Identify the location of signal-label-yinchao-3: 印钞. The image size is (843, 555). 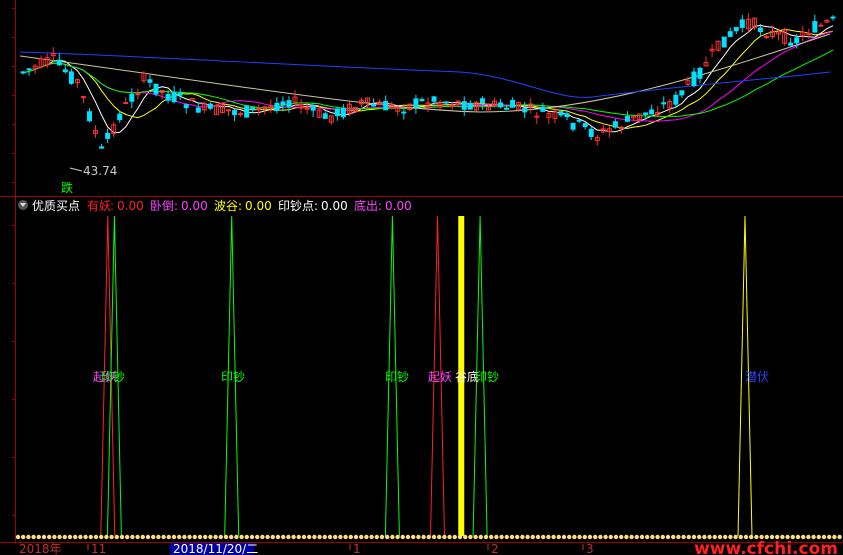
(397, 376).